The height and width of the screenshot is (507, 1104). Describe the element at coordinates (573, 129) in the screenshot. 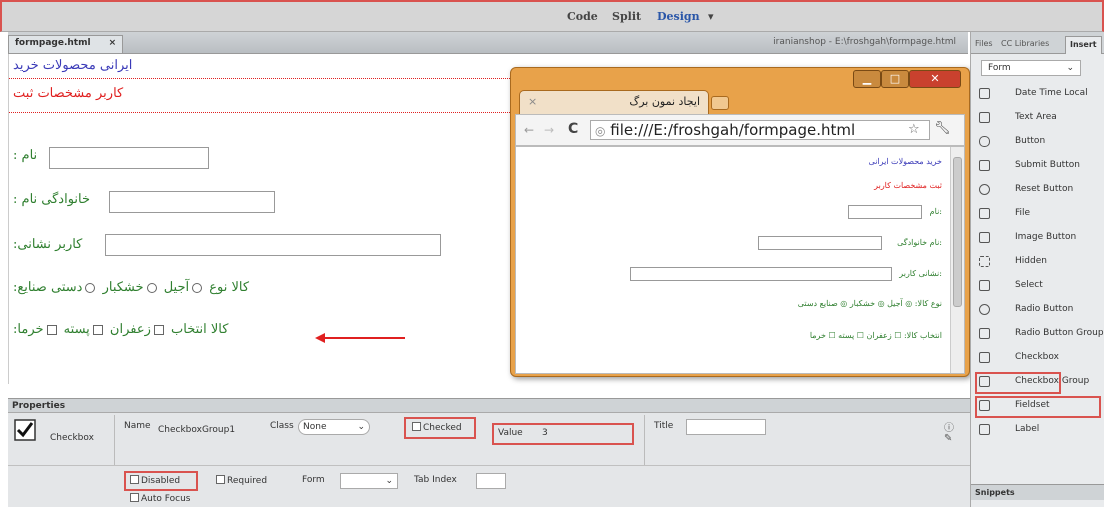

I see `reload-icon: C` at that location.